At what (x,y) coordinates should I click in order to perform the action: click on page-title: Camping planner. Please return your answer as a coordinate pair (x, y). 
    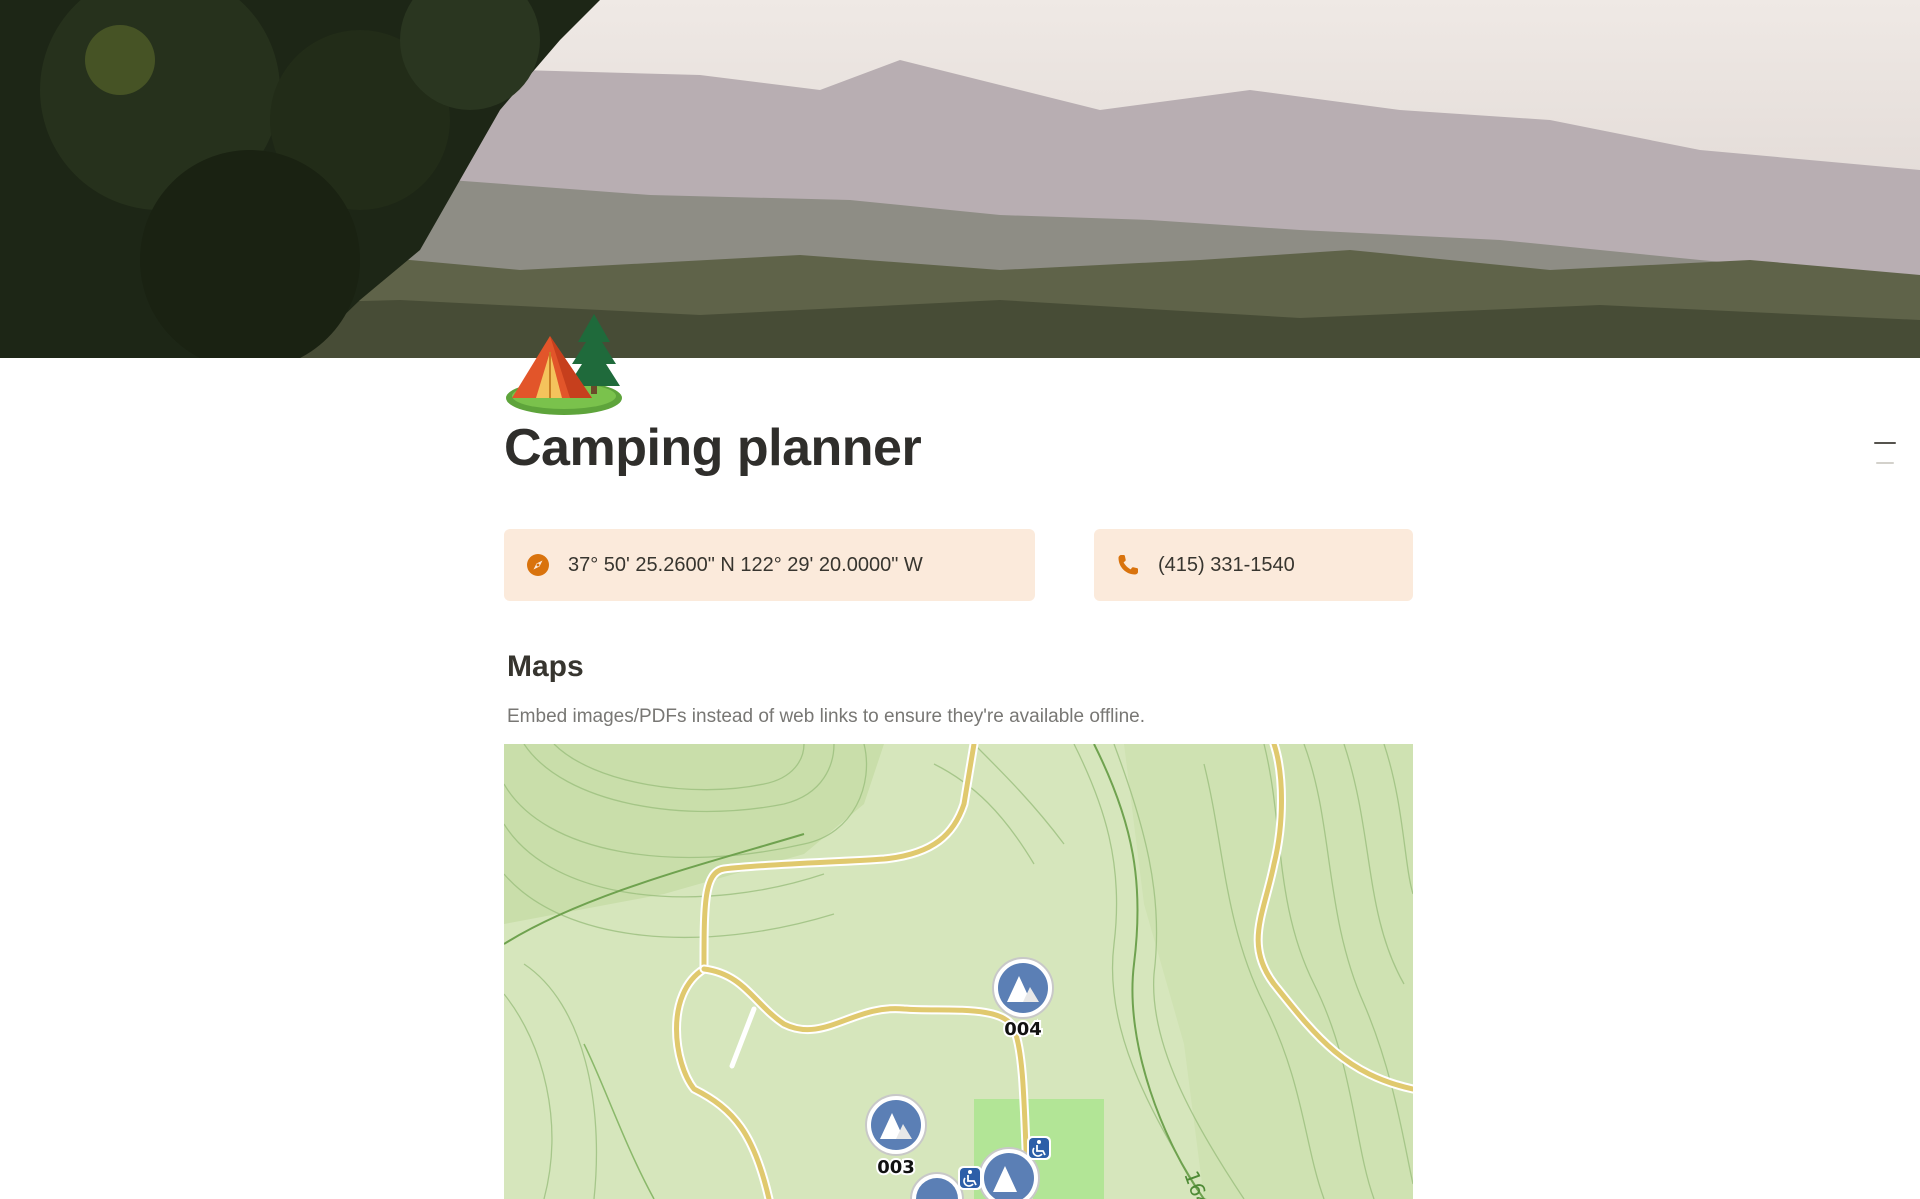
    Looking at the image, I should click on (713, 448).